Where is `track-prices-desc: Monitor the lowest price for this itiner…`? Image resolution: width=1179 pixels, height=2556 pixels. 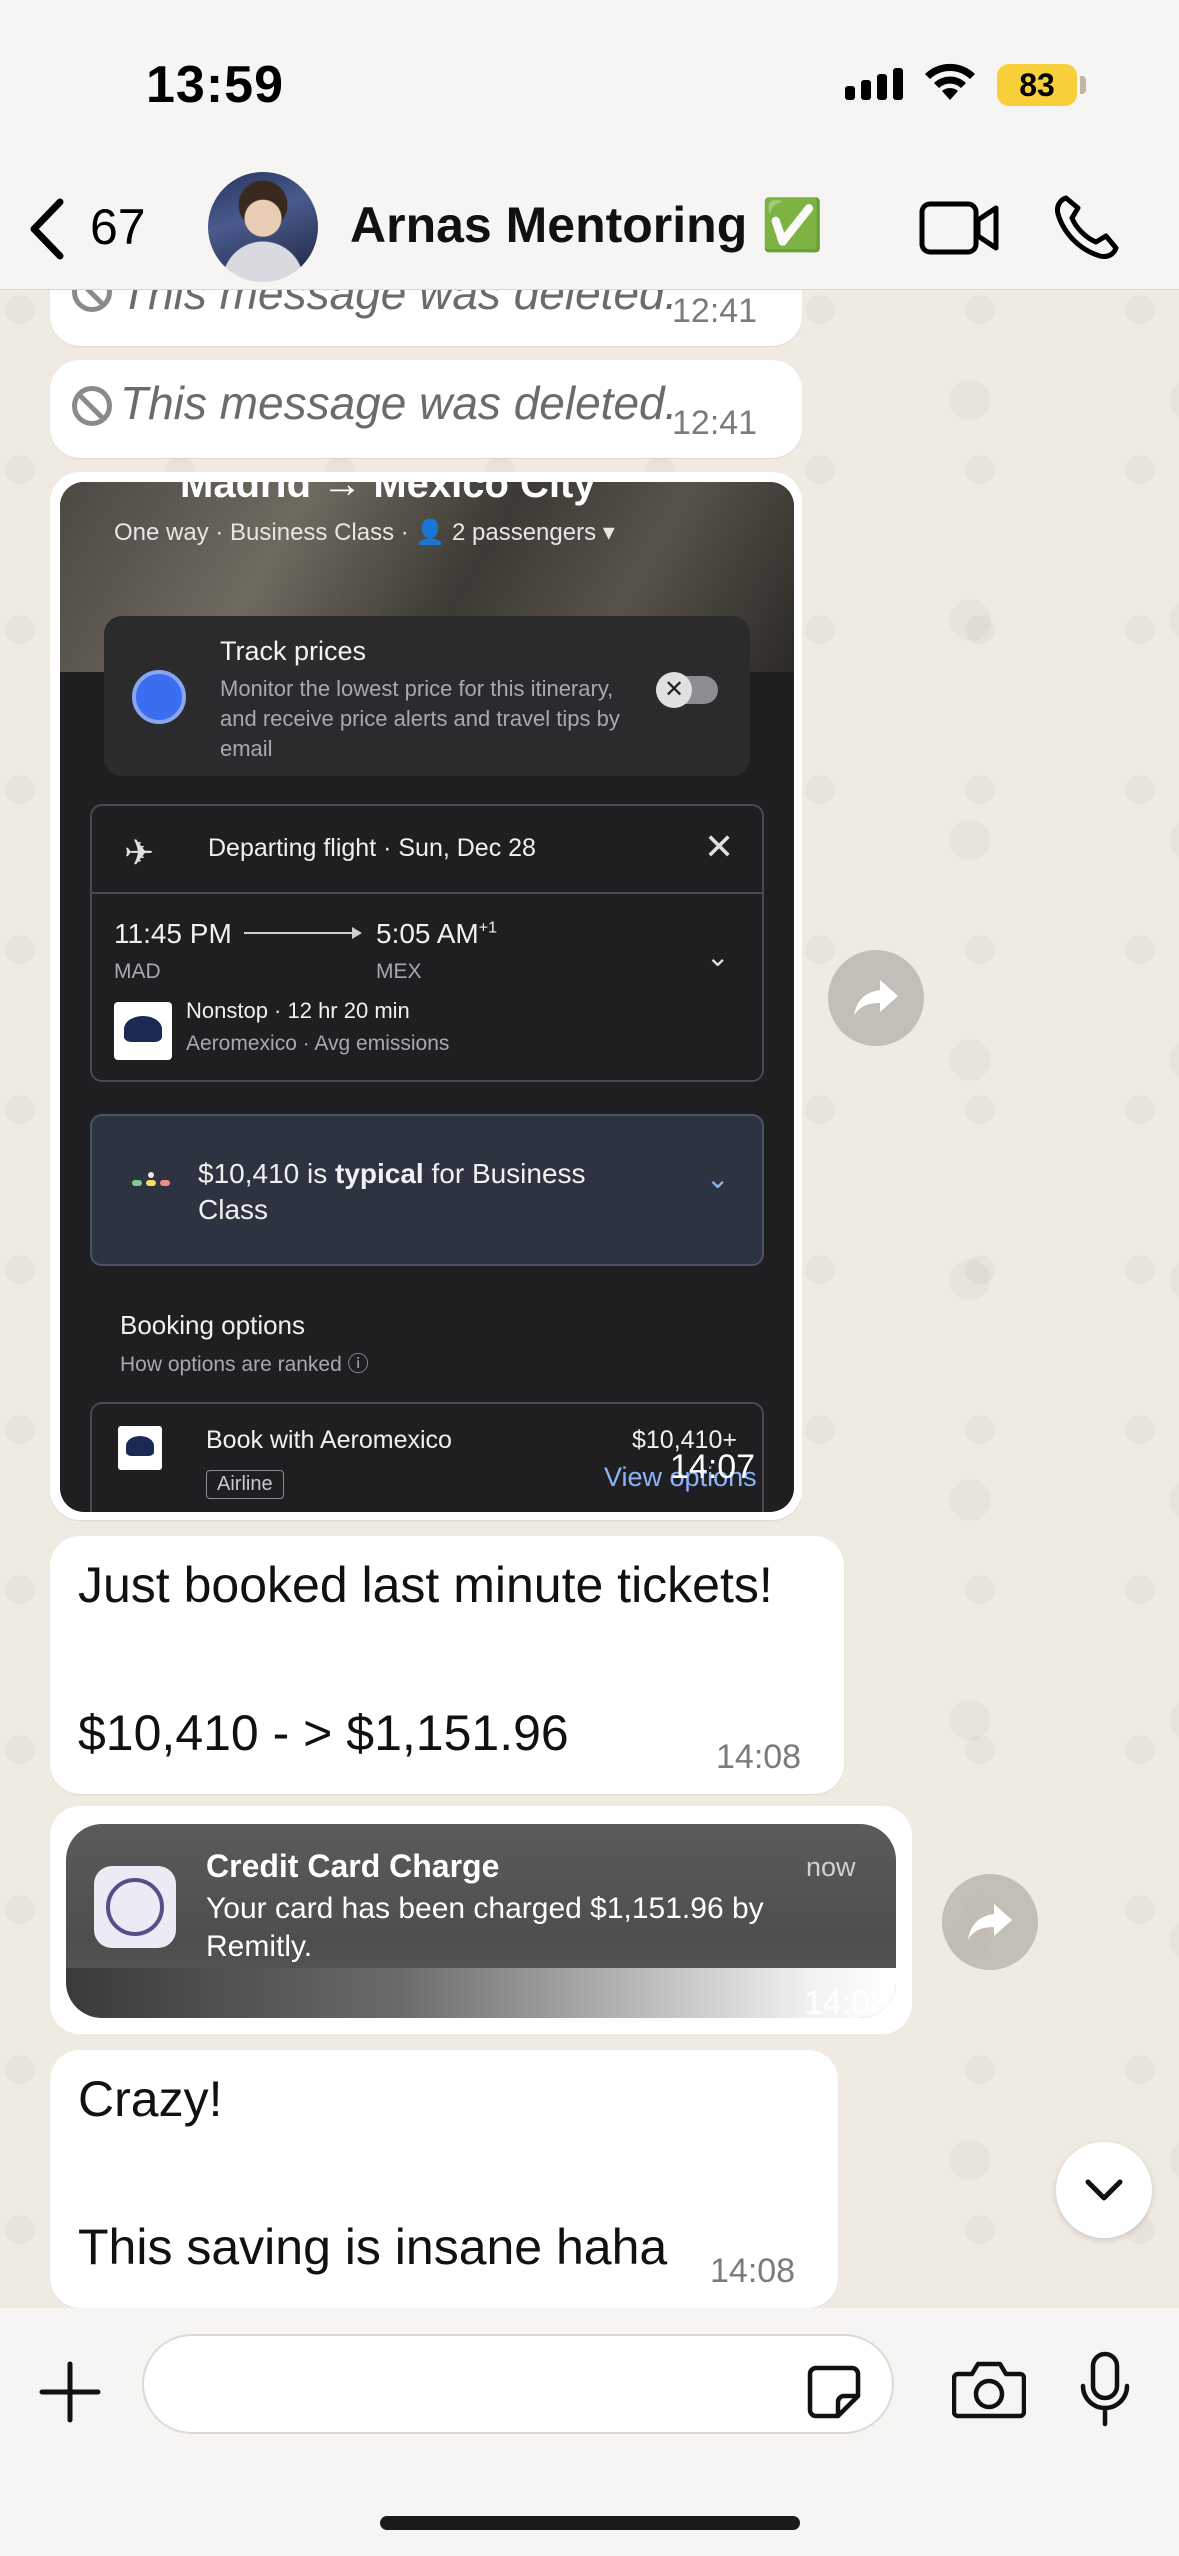
track-prices-desc: Monitor the lowest price for this itiner… is located at coordinates (420, 718).